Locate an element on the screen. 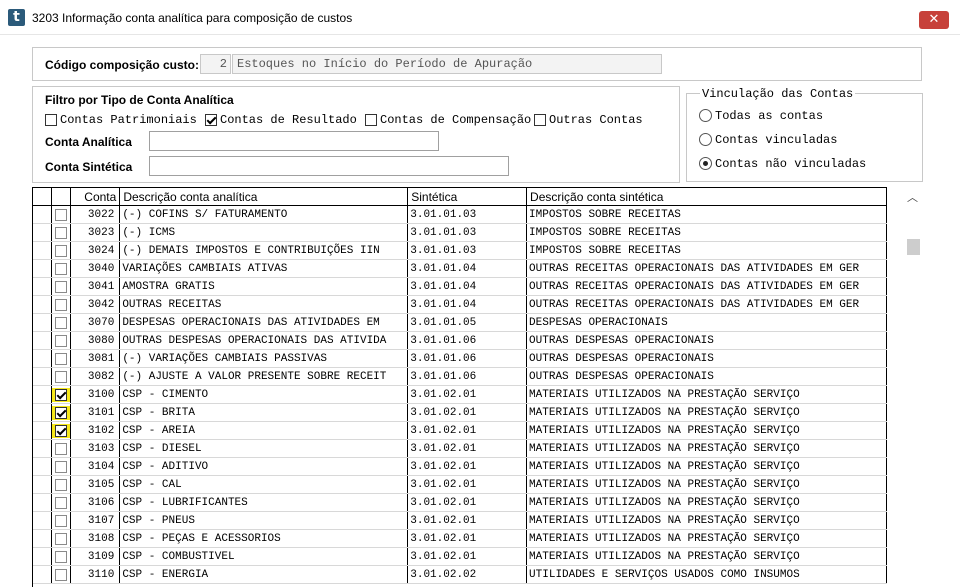  col-header-sintetica: Sintética is located at coordinates (467, 197).